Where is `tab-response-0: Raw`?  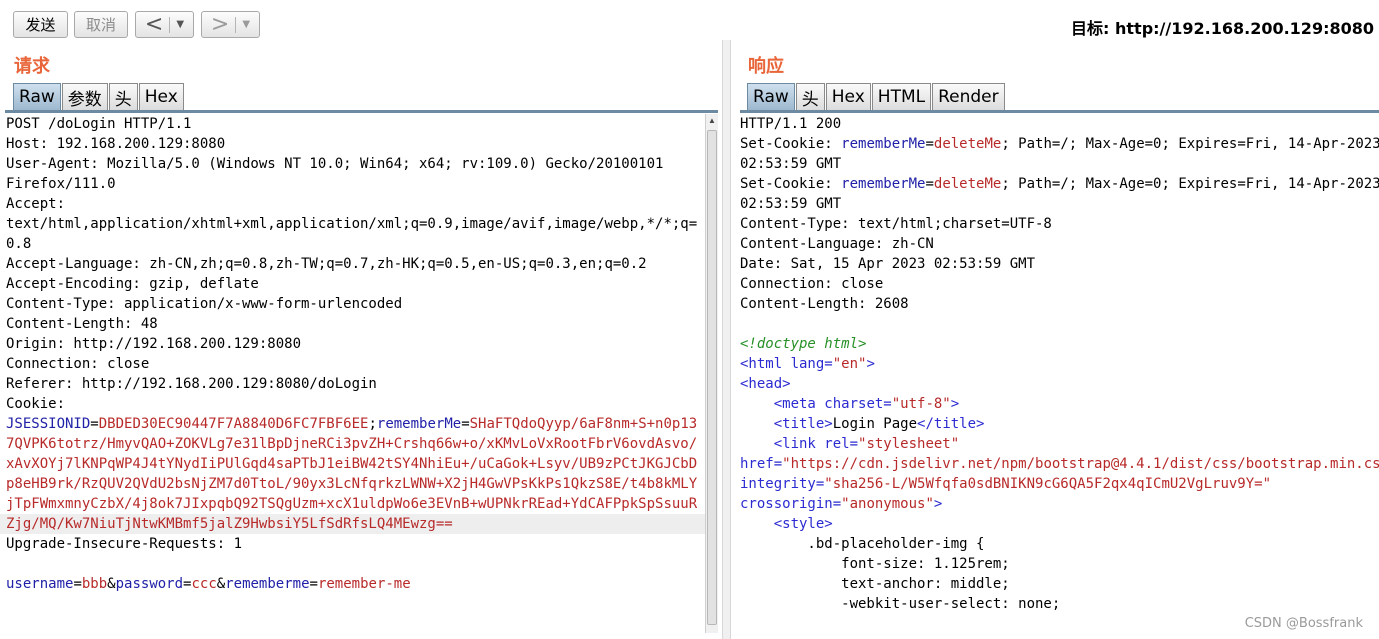
tab-response-0: Raw is located at coordinates (771, 96).